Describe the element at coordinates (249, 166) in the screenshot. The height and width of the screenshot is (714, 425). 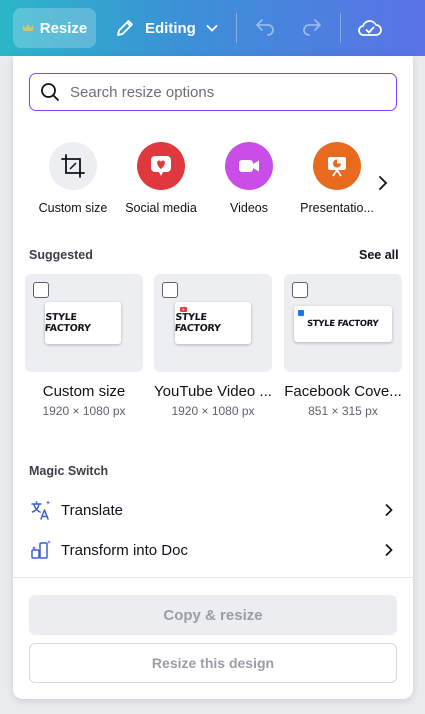
I see `video-camera-icon` at that location.